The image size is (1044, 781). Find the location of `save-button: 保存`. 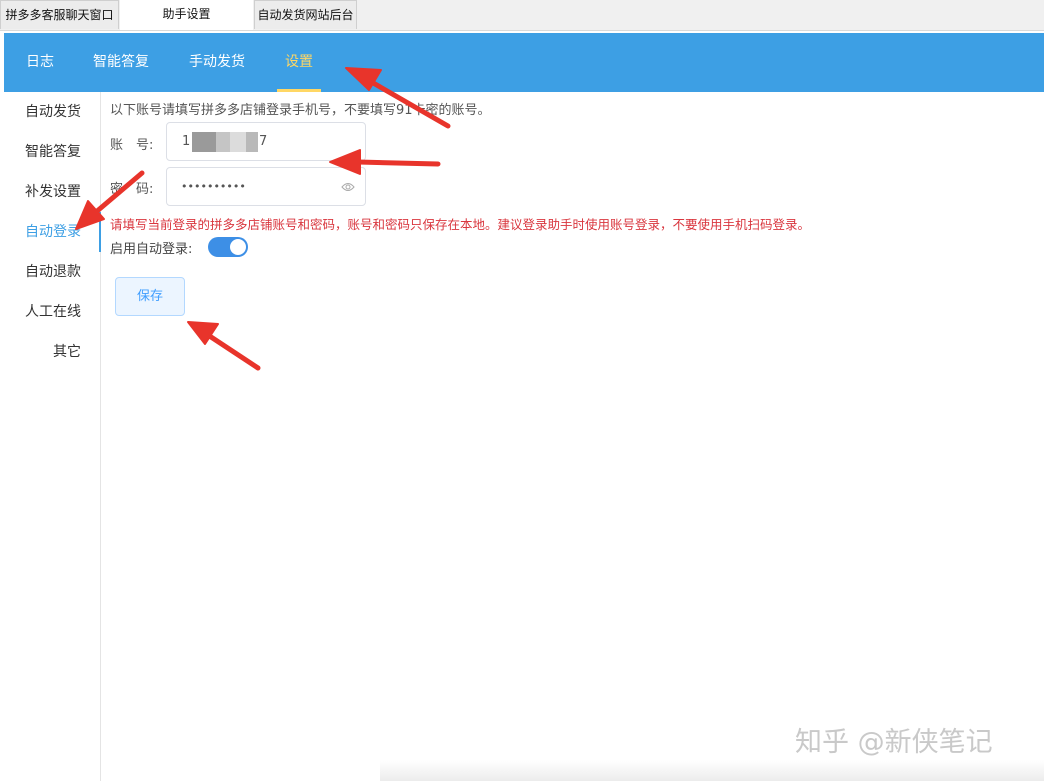

save-button: 保存 is located at coordinates (150, 296).